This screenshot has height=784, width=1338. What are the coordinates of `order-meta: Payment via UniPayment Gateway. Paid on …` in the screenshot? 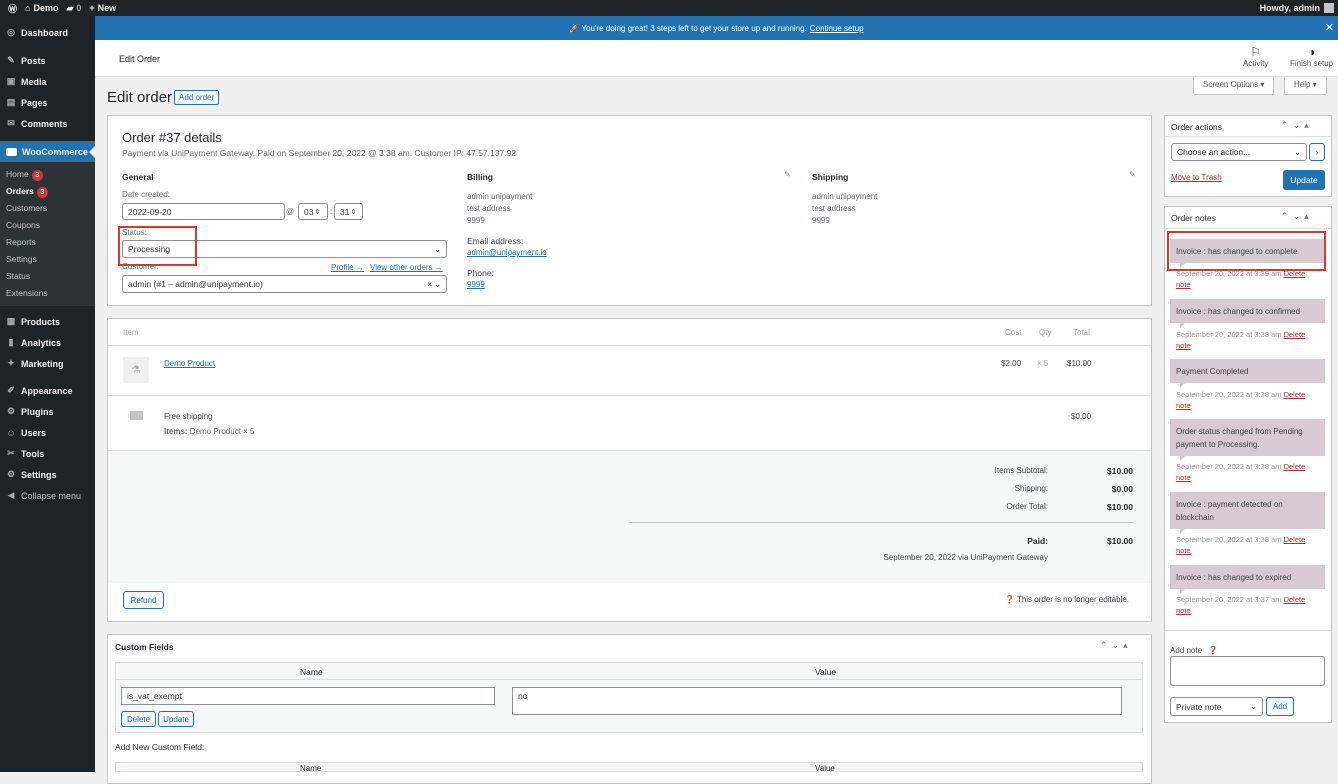 It's located at (319, 153).